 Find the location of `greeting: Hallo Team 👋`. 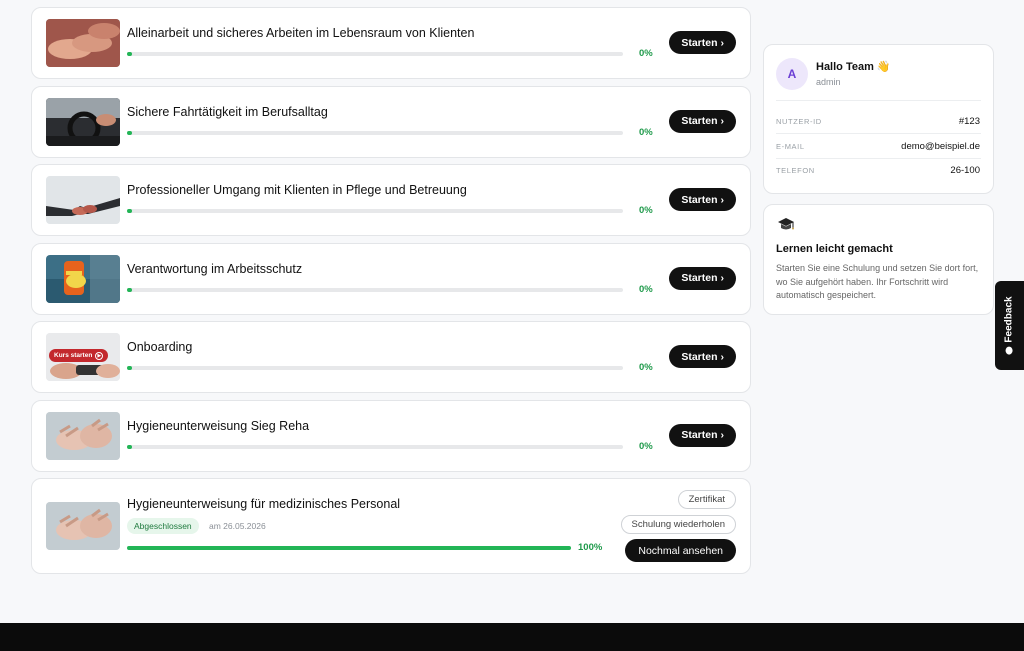

greeting: Hallo Team 👋 is located at coordinates (853, 67).